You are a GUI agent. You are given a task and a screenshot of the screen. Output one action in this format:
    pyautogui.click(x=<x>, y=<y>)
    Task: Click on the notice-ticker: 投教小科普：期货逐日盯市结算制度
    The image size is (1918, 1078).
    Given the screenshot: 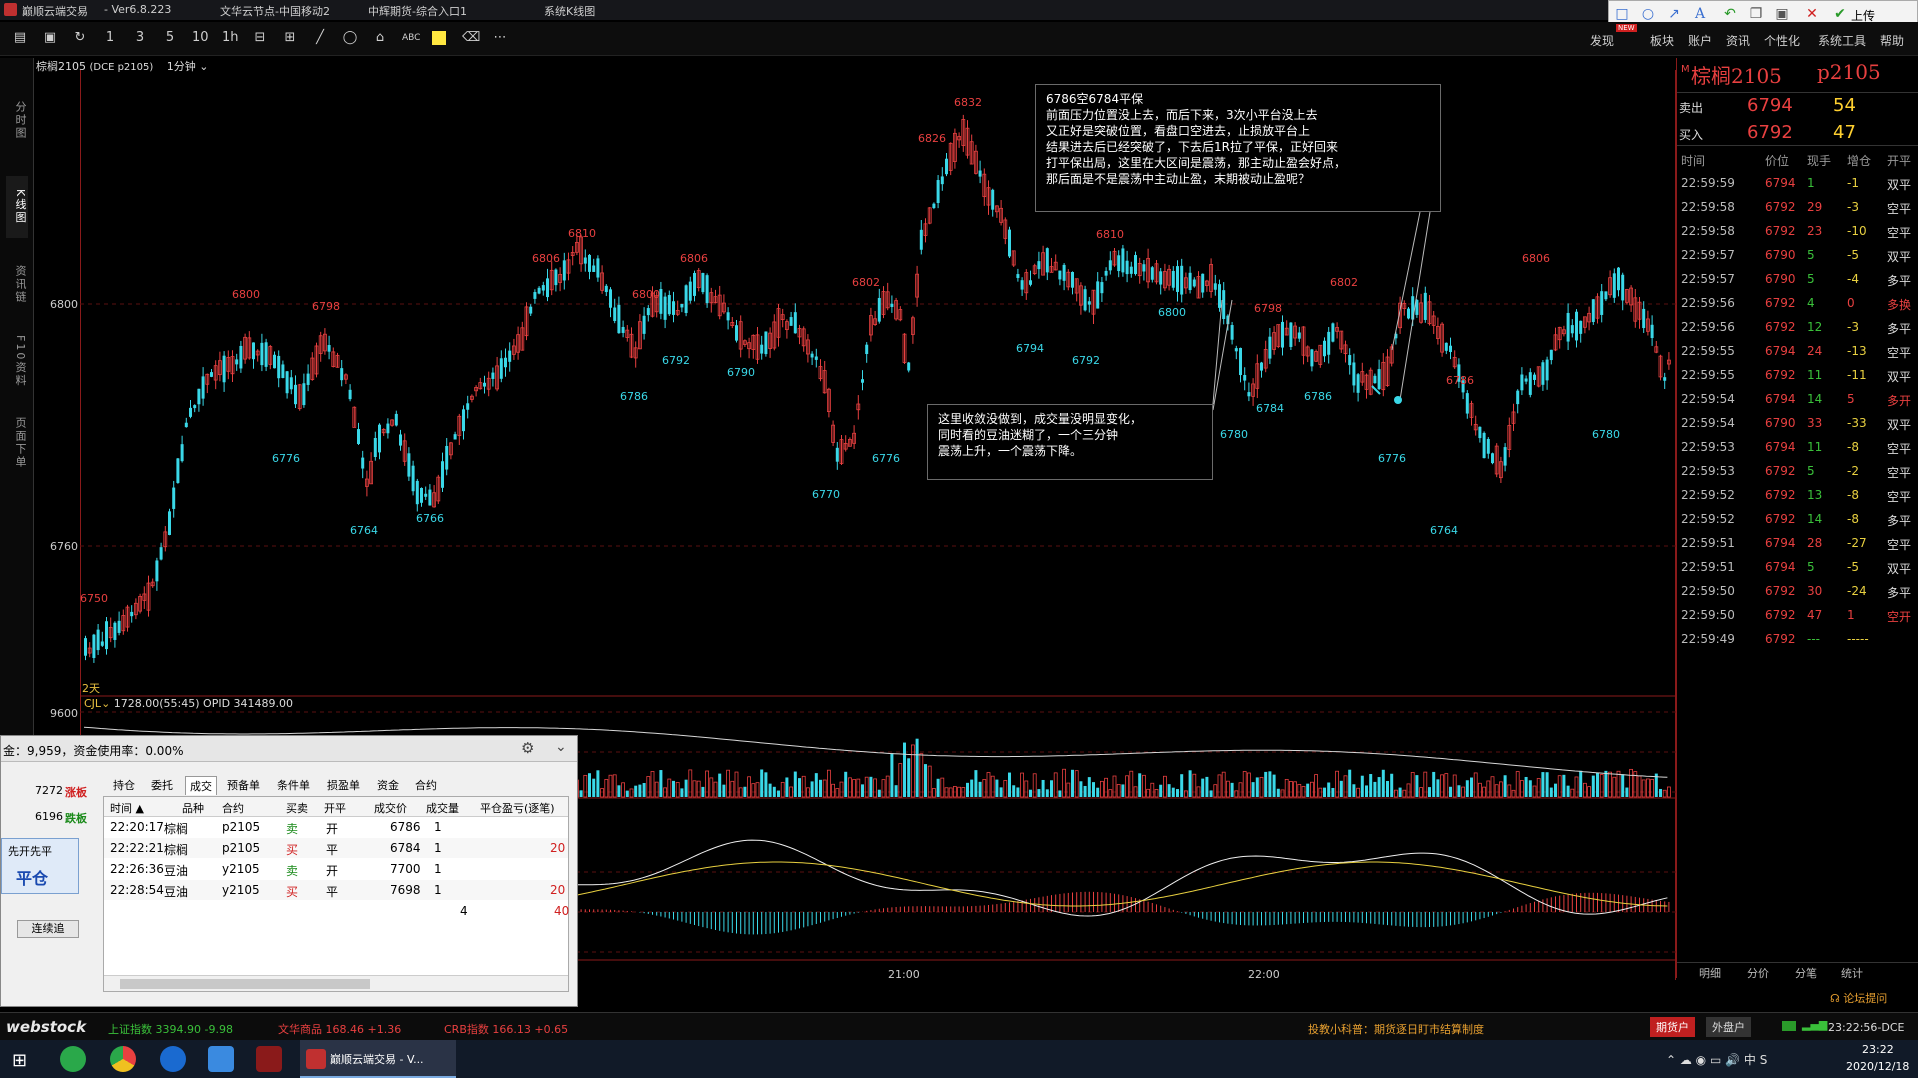 What is the action you would take?
    pyautogui.click(x=1396, y=1029)
    